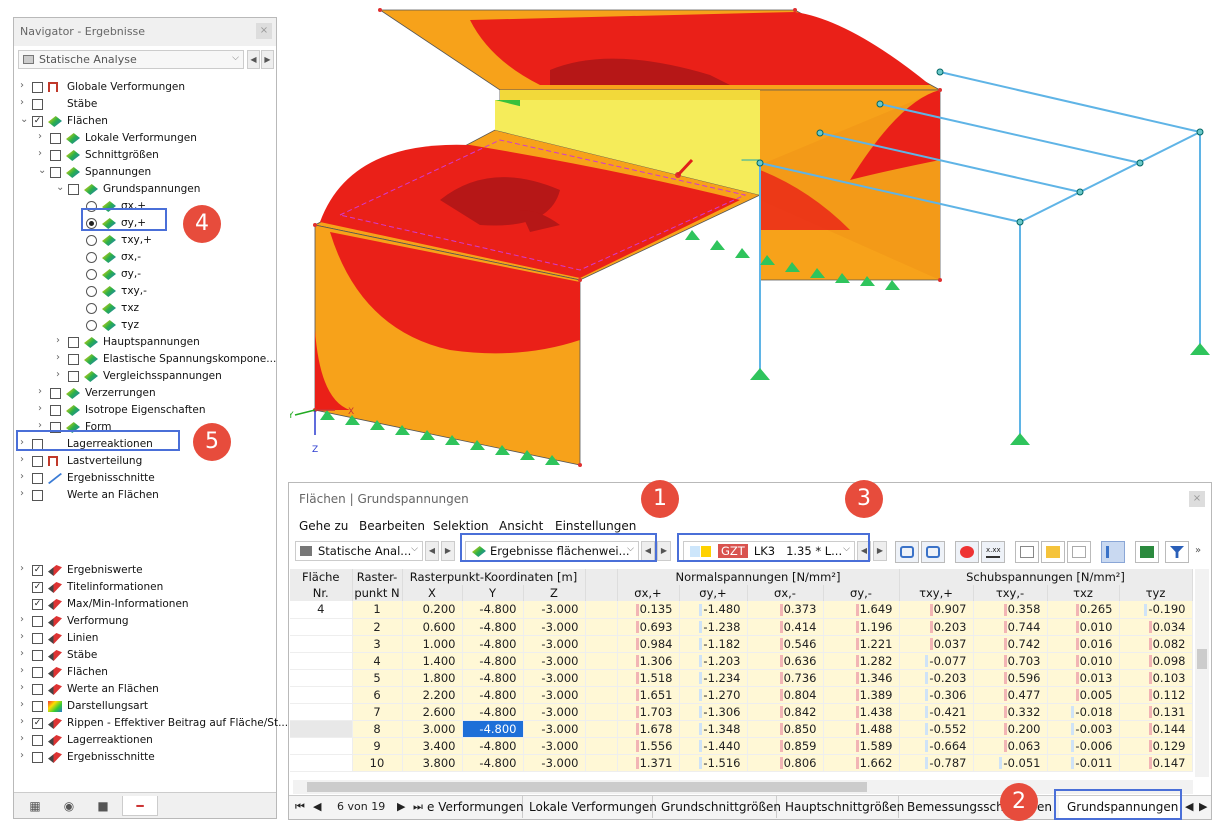 This screenshot has height=828, width=1223. Describe the element at coordinates (936, 746) in the screenshot. I see `value-cell: -0.664` at that location.